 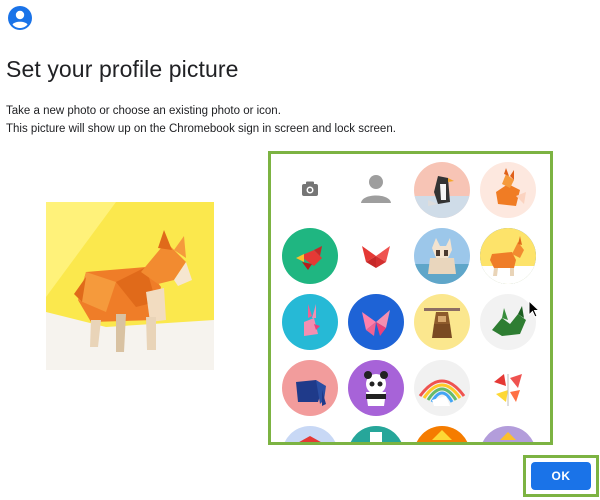 What do you see at coordinates (310, 190) in the screenshot?
I see `take-photo-button` at bounding box center [310, 190].